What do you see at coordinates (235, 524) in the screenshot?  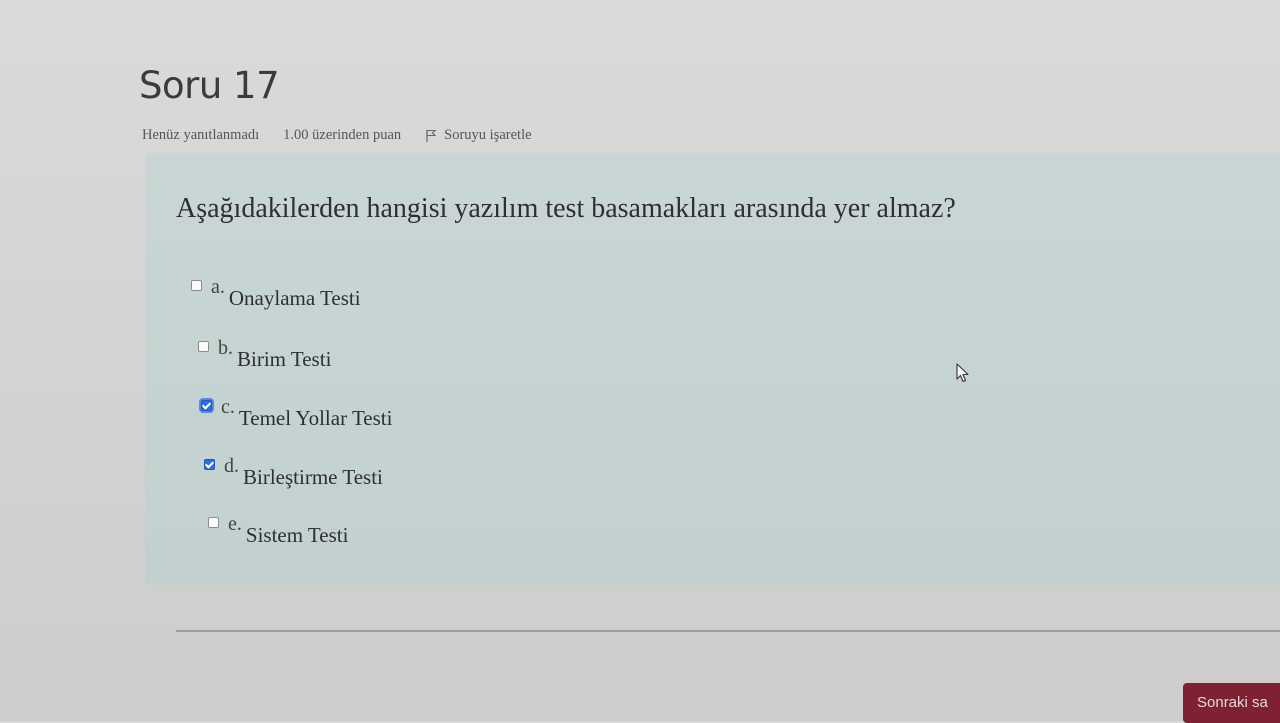 I see `answer-letter: e.` at bounding box center [235, 524].